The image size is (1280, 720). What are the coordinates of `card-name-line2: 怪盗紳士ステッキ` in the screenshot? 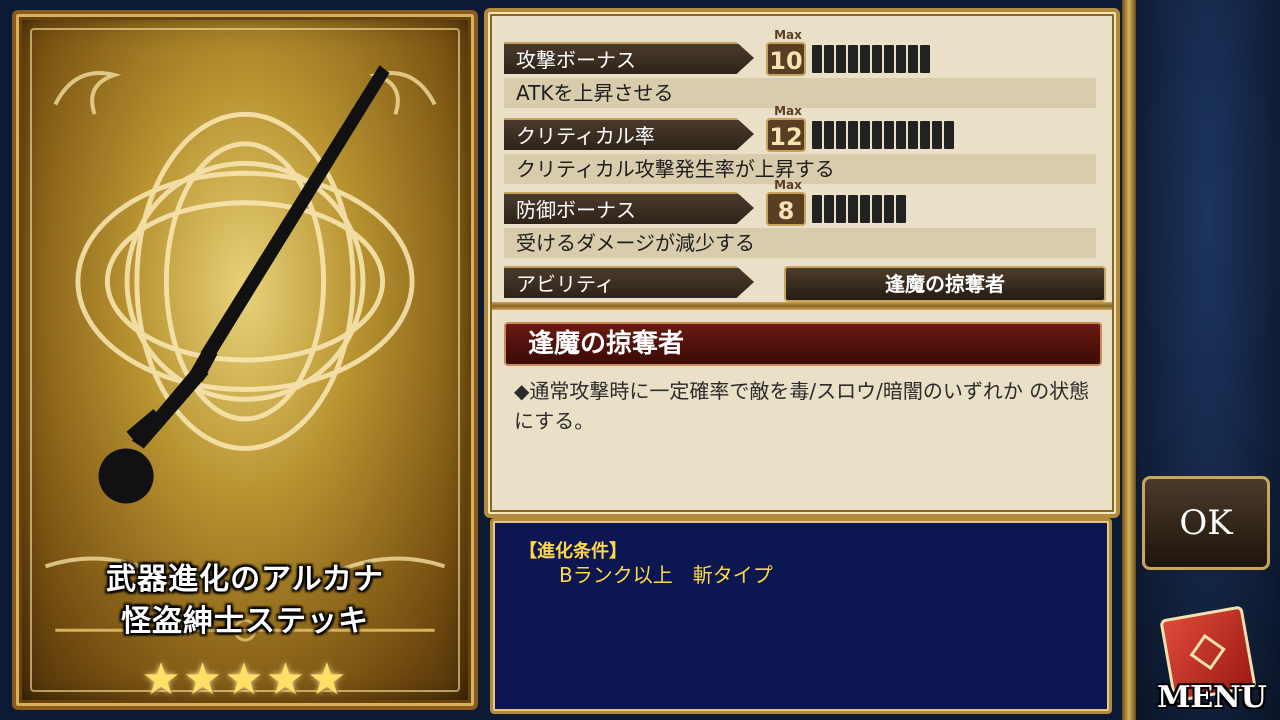 It's located at (245, 621).